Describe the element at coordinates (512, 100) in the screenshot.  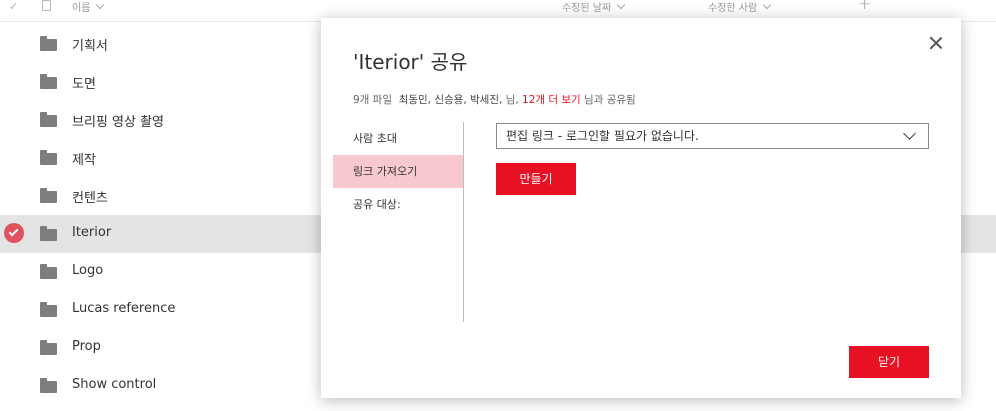
I see `shared-suffix: 님,` at that location.